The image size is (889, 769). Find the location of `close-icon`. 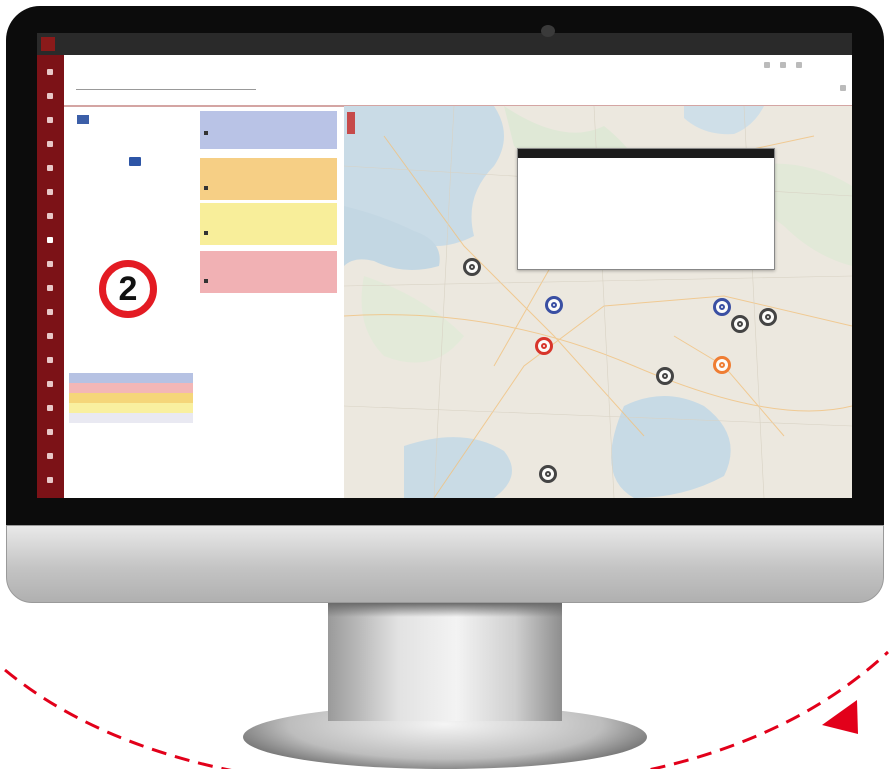

close-icon is located at coordinates (843, 88).